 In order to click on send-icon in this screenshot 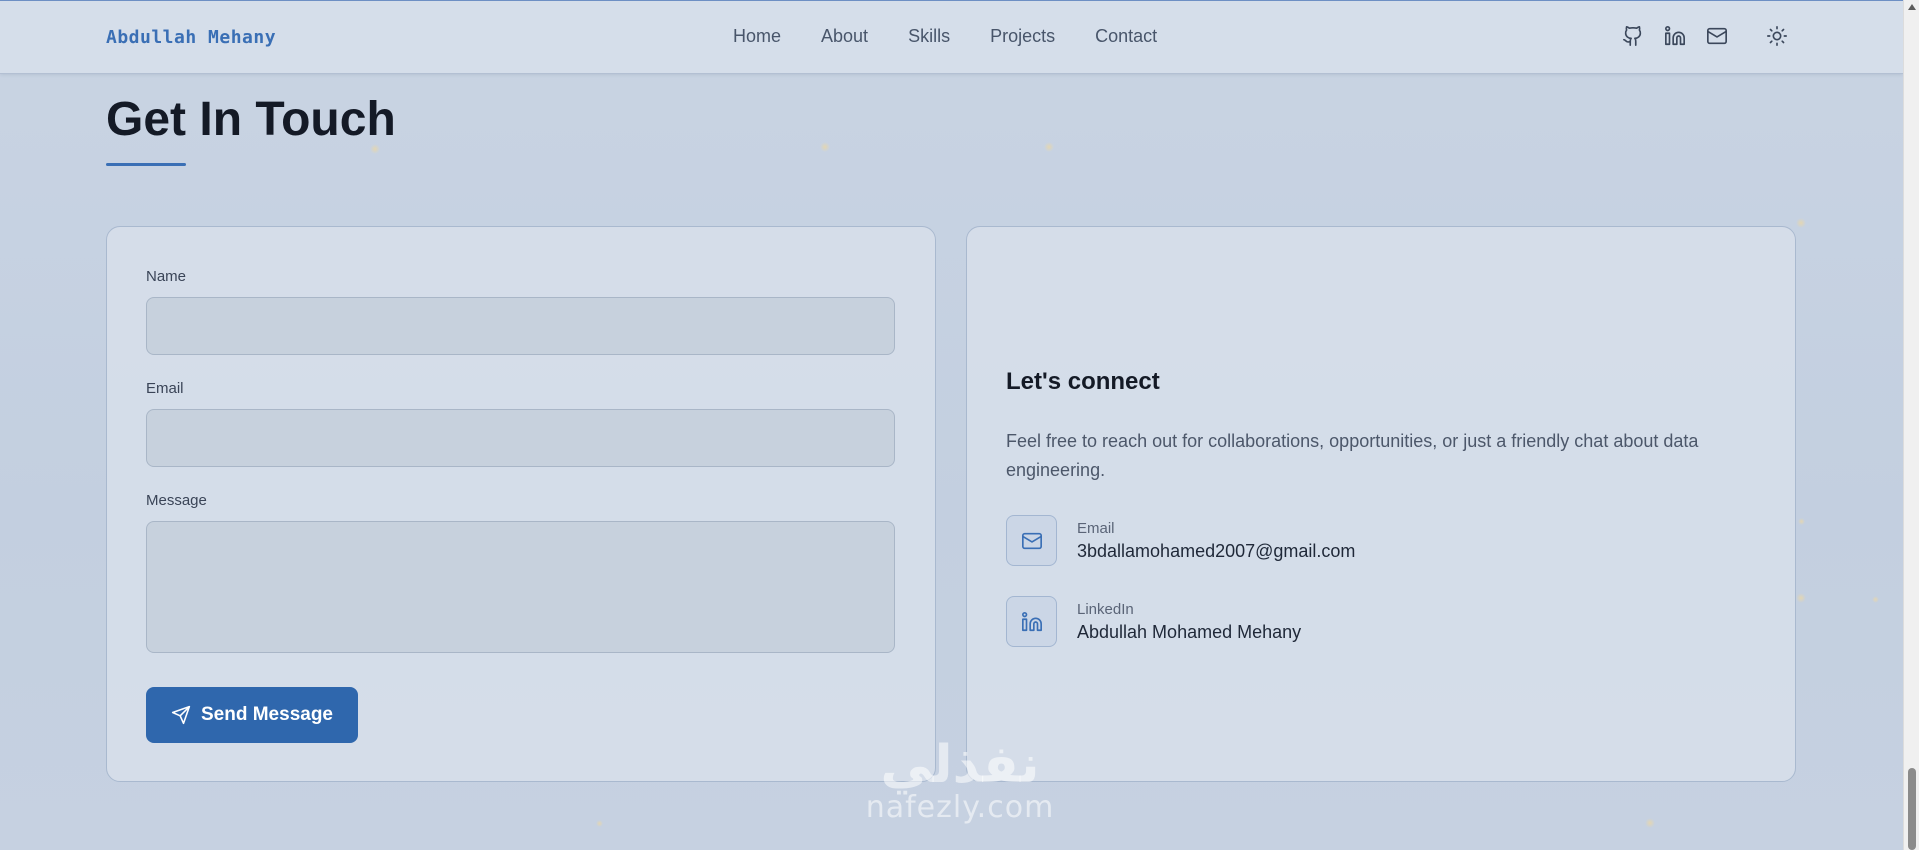, I will do `click(181, 715)`.